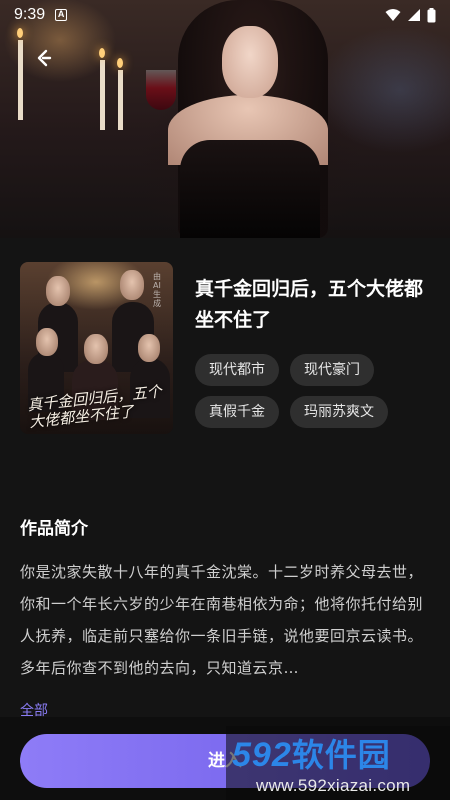  Describe the element at coordinates (393, 15) in the screenshot. I see `wifi-icon` at that location.